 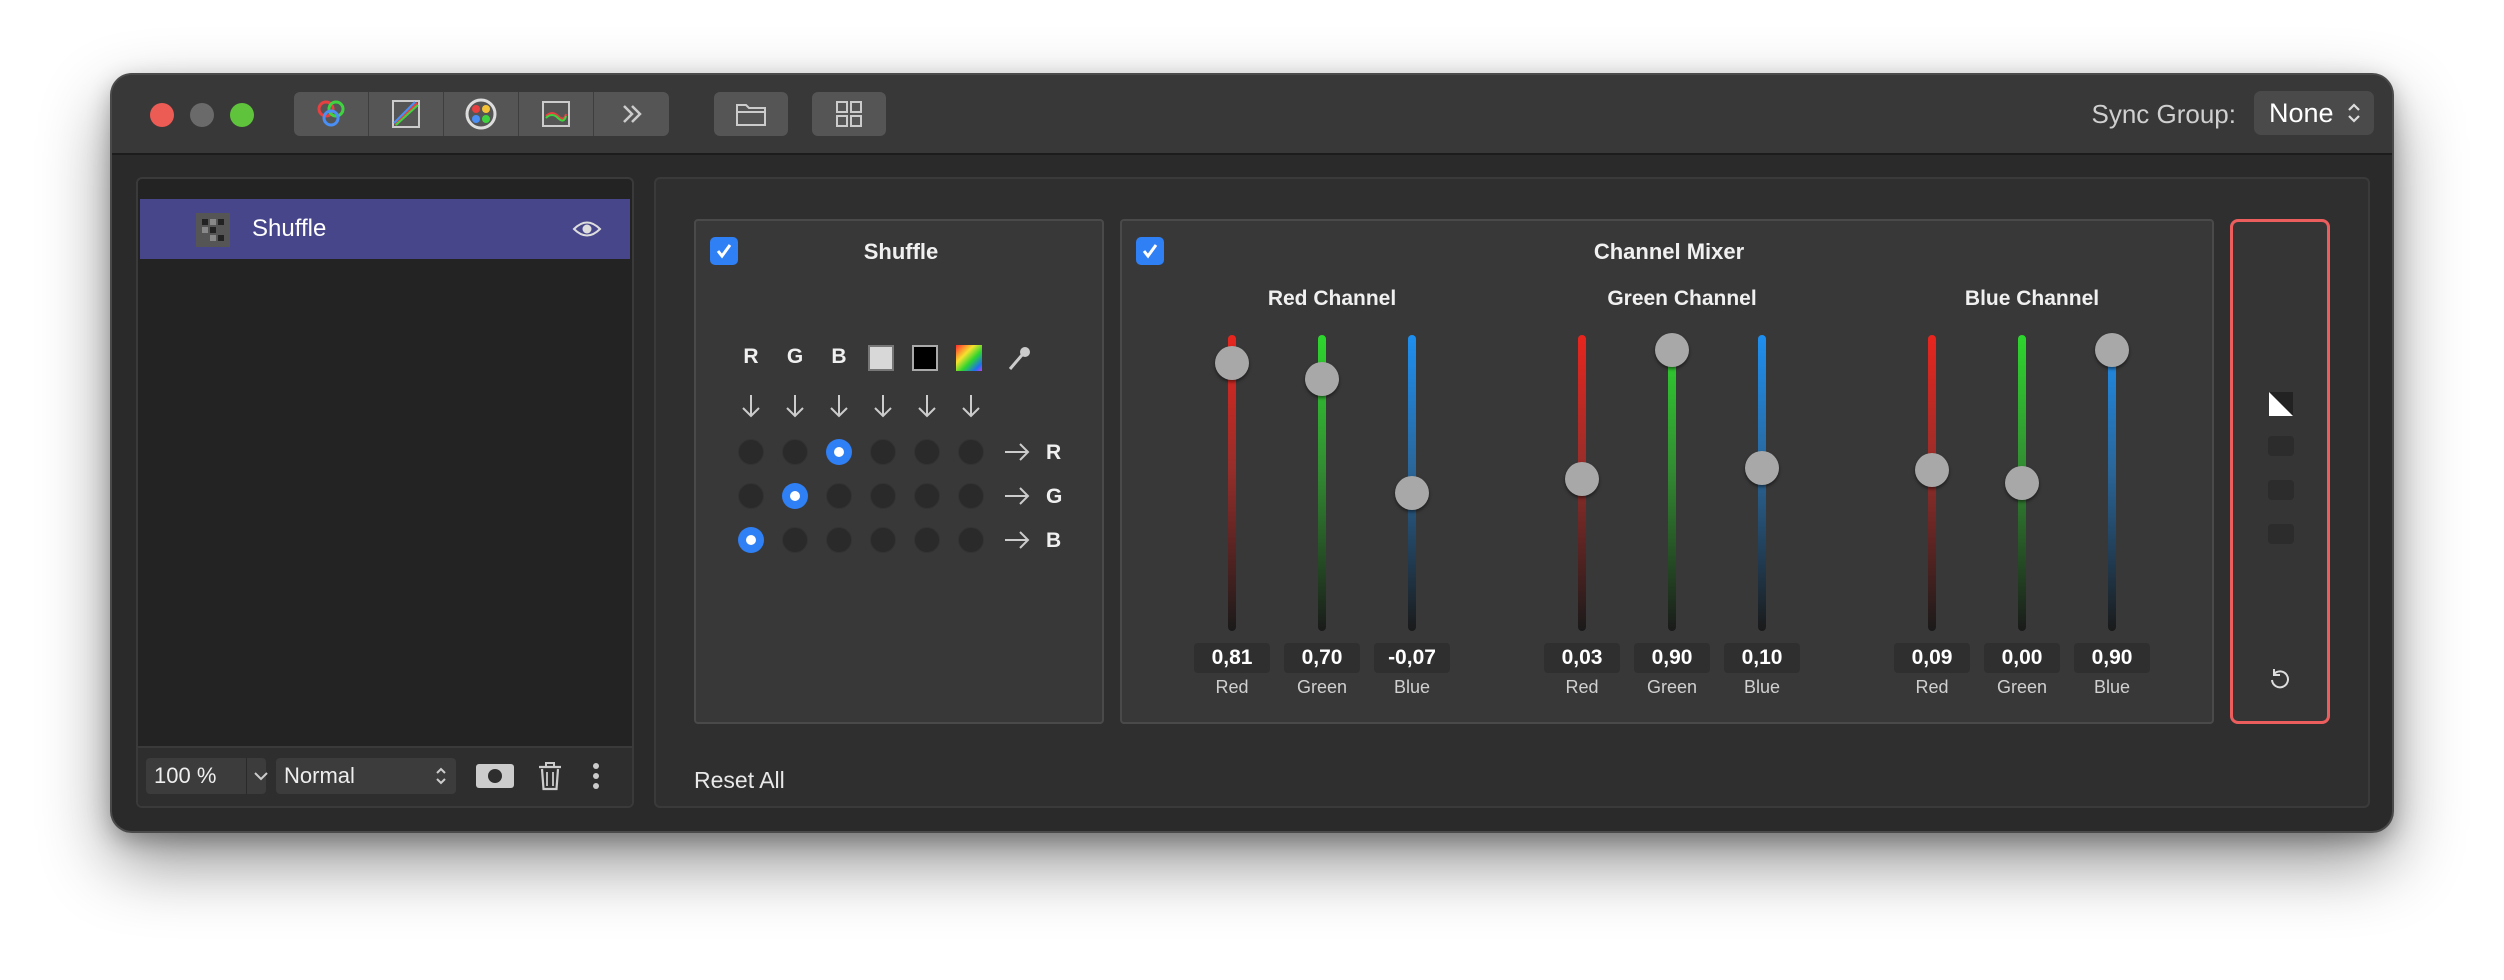 I want to click on row-label-r: R, so click(x=1054, y=452).